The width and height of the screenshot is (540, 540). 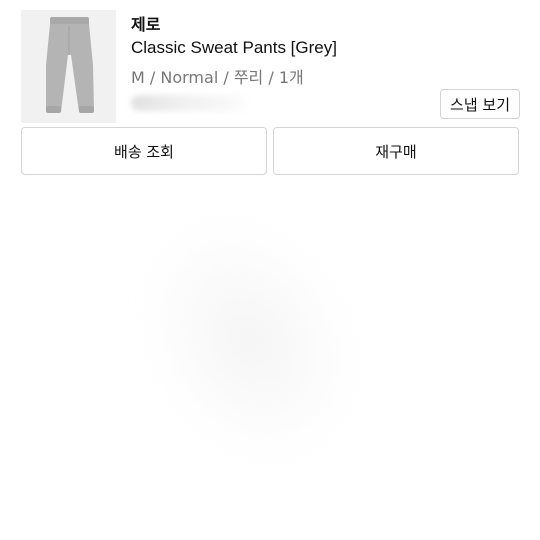 What do you see at coordinates (144, 151) in the screenshot?
I see `track-delivery-button: 배송 조회` at bounding box center [144, 151].